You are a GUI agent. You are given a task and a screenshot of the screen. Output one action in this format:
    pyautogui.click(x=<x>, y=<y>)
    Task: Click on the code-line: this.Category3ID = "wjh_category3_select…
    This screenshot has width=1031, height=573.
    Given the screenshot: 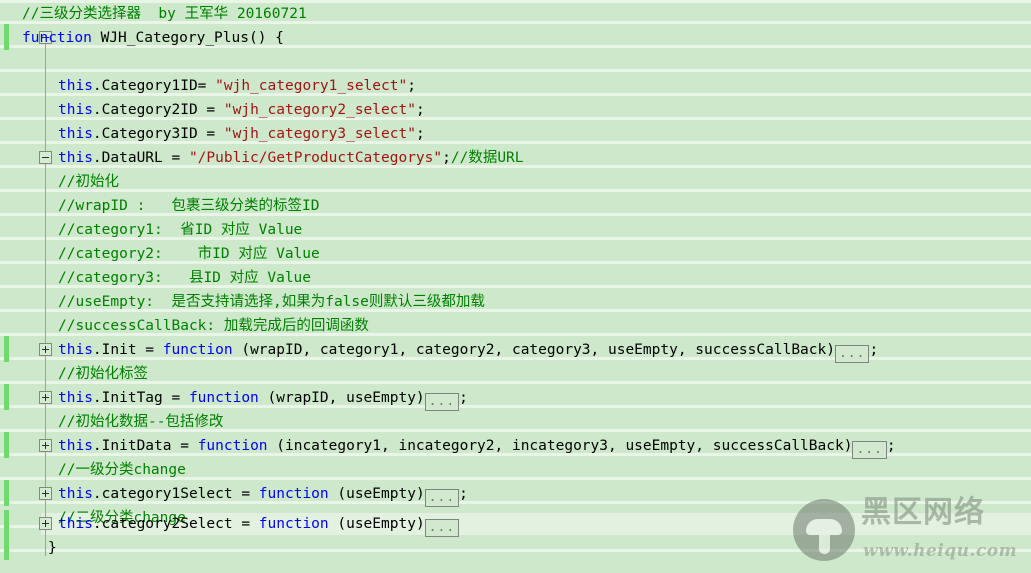 What is the action you would take?
    pyautogui.click(x=212, y=134)
    